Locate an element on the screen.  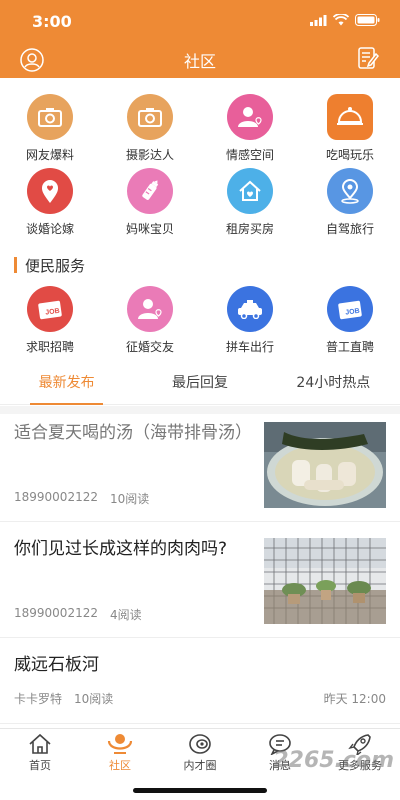
service-item: 征婚交友 is located at coordinates (150, 320).